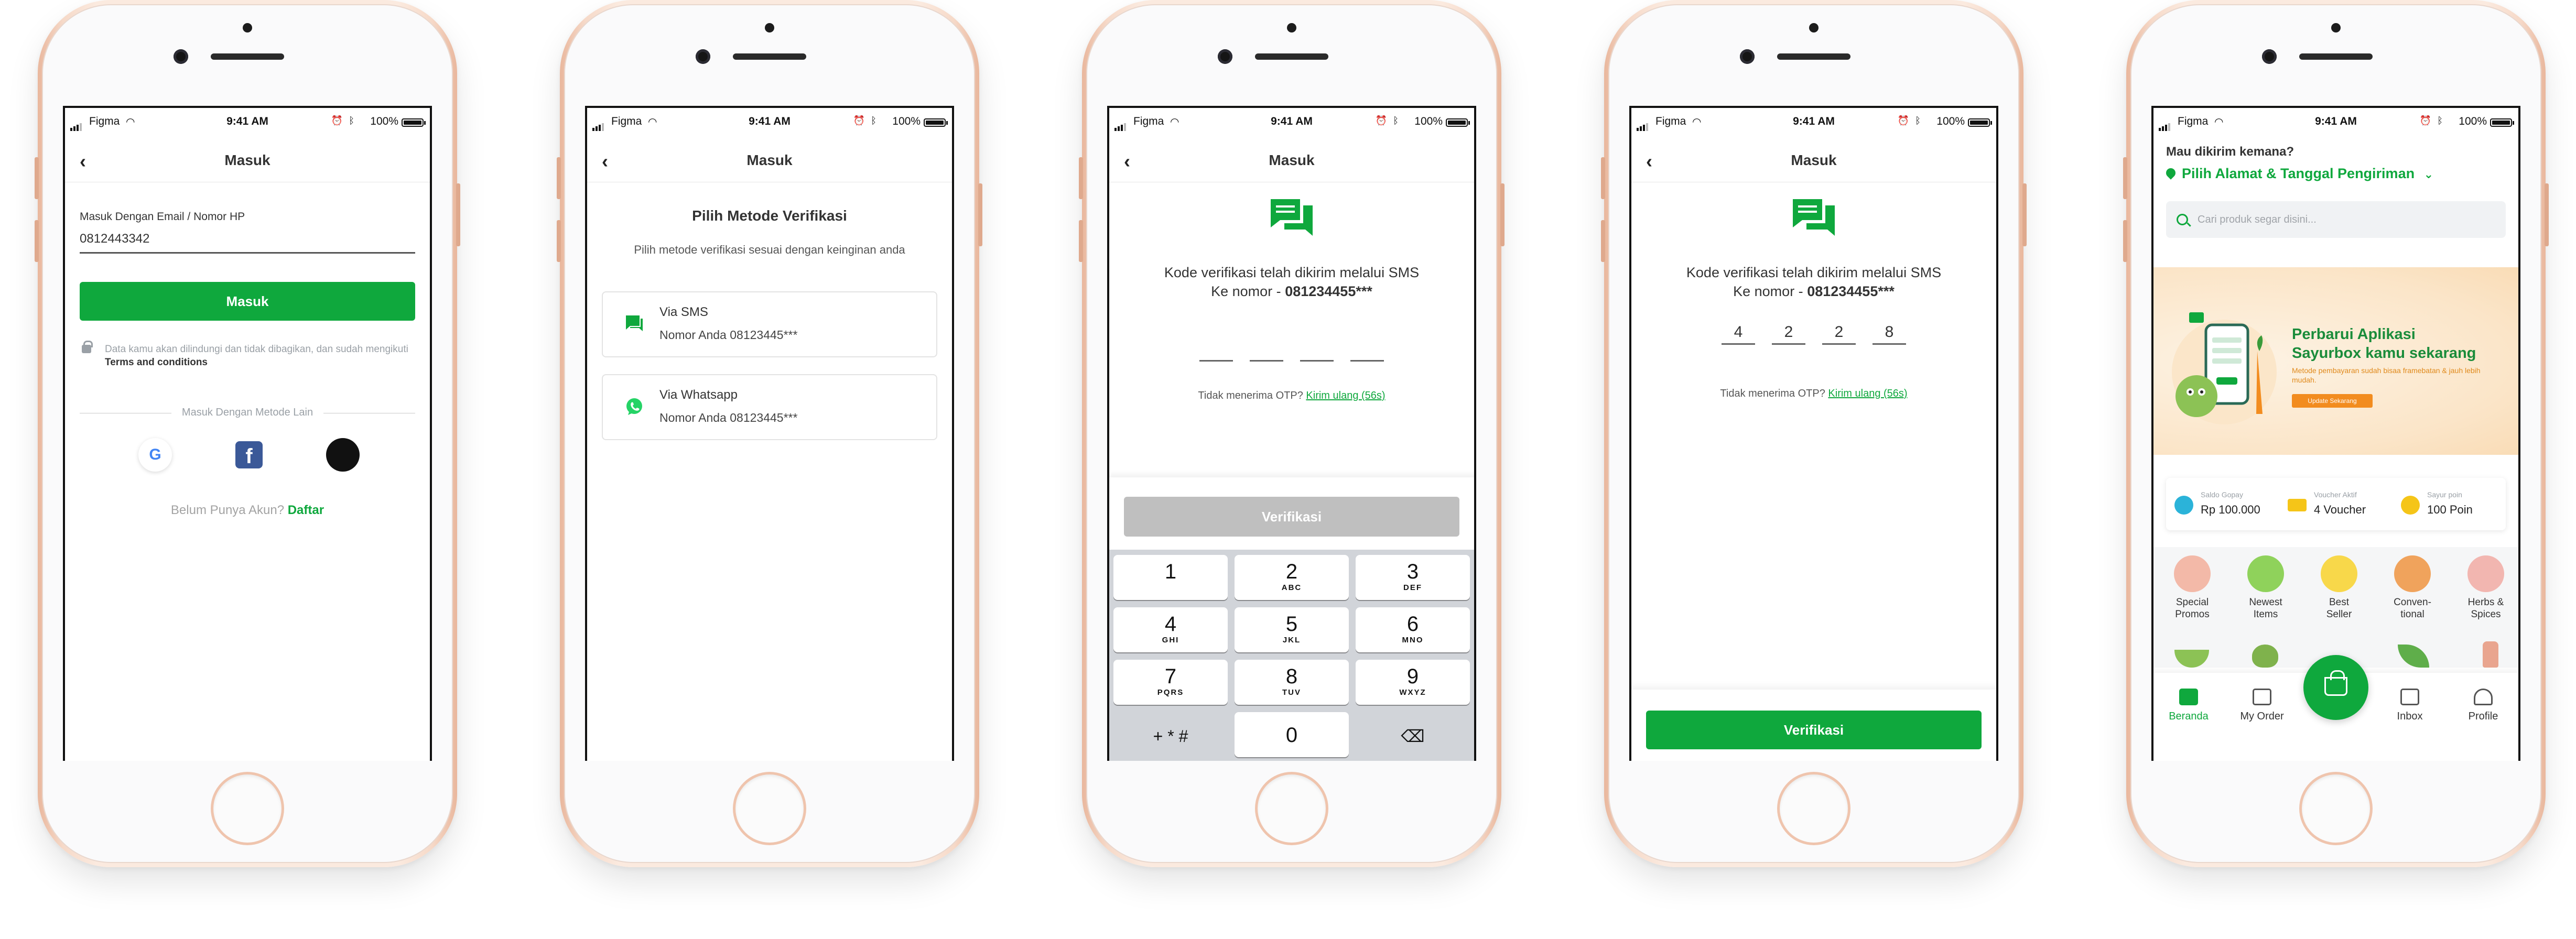 This screenshot has width=2576, height=939. I want to click on key-letters: ABC, so click(1291, 587).